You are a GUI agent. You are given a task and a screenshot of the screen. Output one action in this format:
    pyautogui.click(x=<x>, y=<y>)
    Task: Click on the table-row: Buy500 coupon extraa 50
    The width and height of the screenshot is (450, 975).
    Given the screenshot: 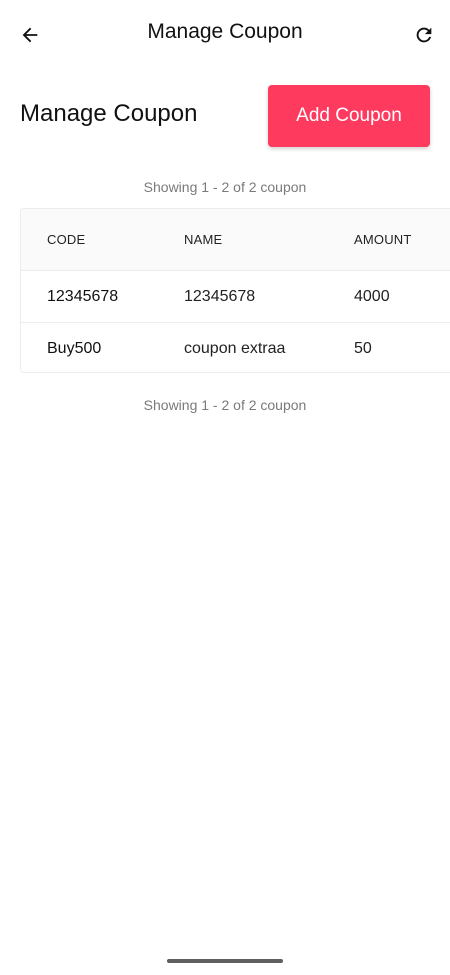 What is the action you would take?
    pyautogui.click(x=235, y=347)
    